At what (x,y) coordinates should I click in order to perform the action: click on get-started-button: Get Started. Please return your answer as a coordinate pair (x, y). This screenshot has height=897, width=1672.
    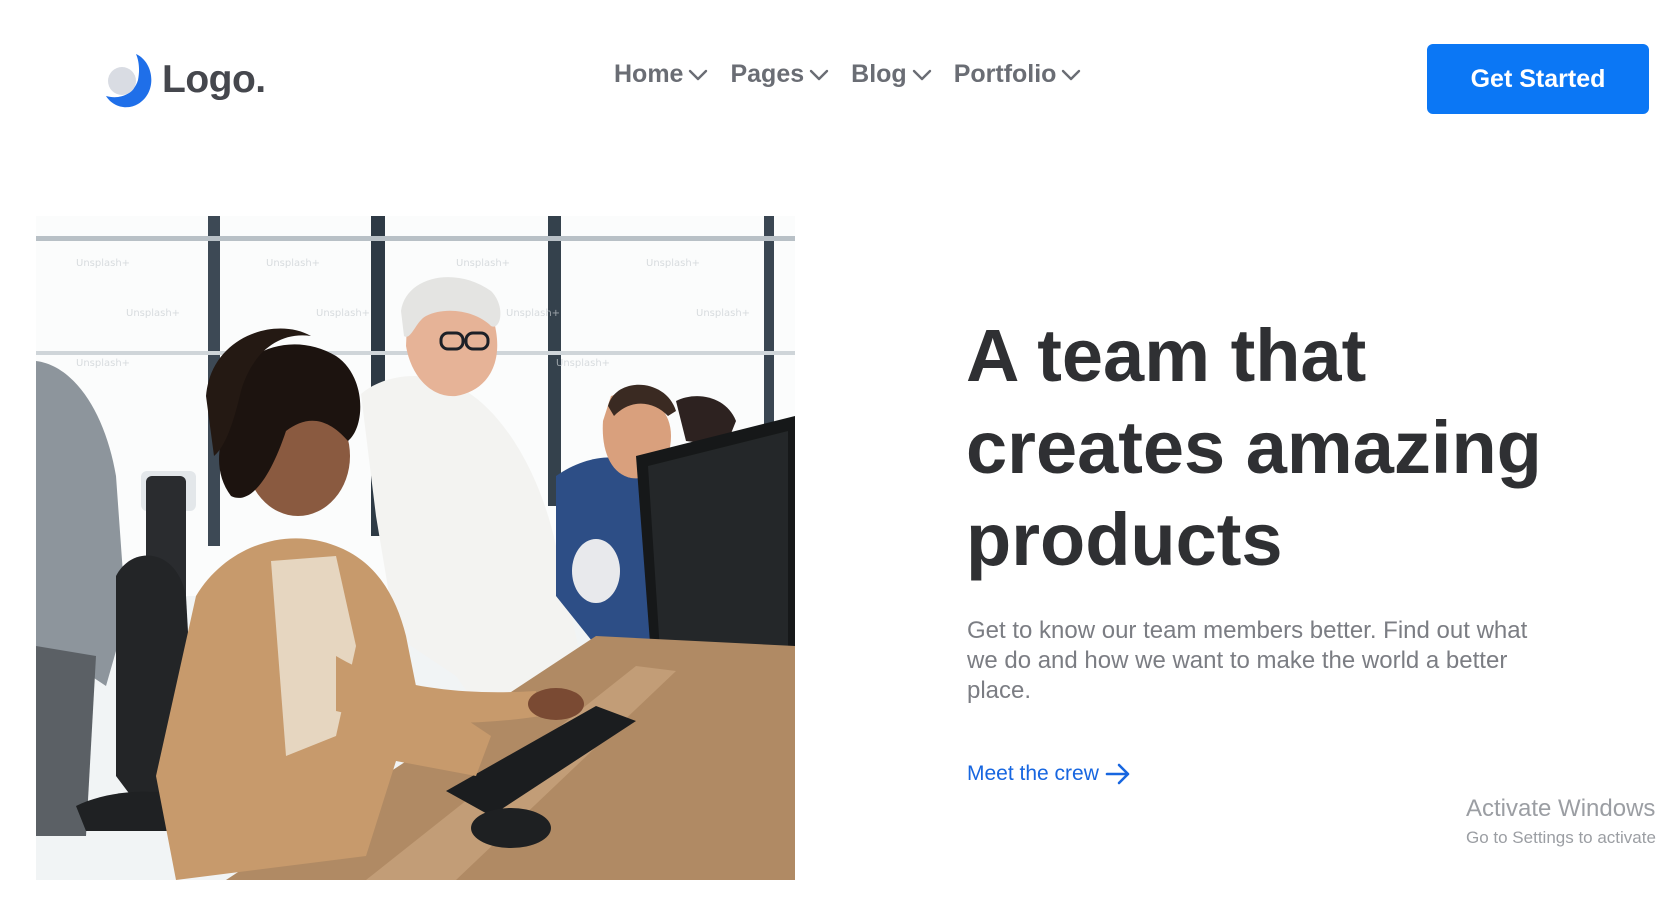
    Looking at the image, I should click on (1538, 79).